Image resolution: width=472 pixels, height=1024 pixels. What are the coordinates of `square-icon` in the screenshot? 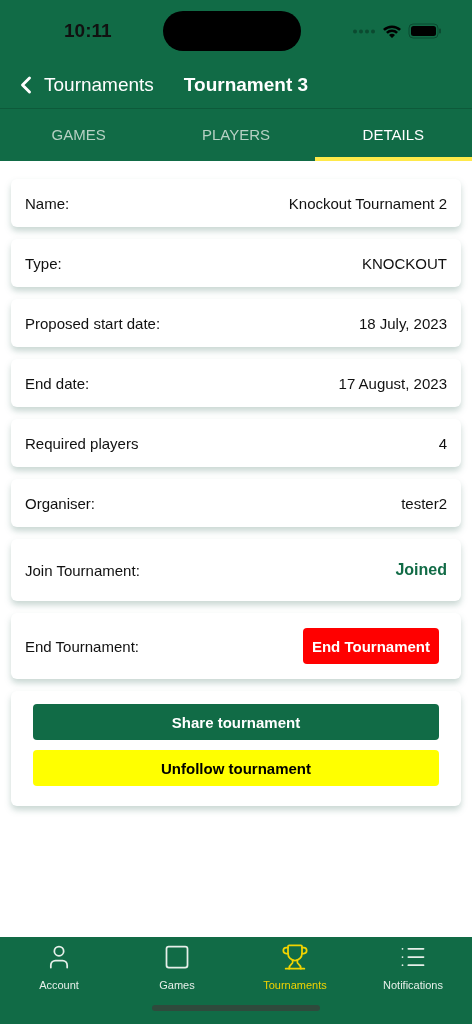 It's located at (177, 957).